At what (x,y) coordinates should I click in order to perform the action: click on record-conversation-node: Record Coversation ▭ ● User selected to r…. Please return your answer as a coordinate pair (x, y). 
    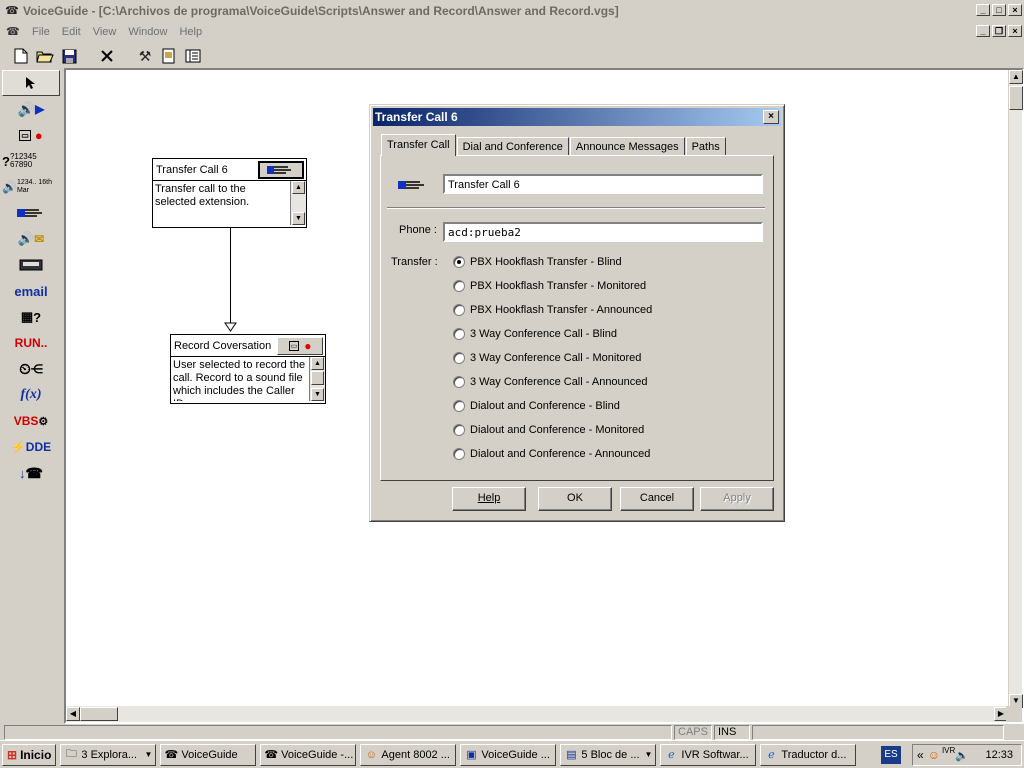
    Looking at the image, I should click on (248, 369).